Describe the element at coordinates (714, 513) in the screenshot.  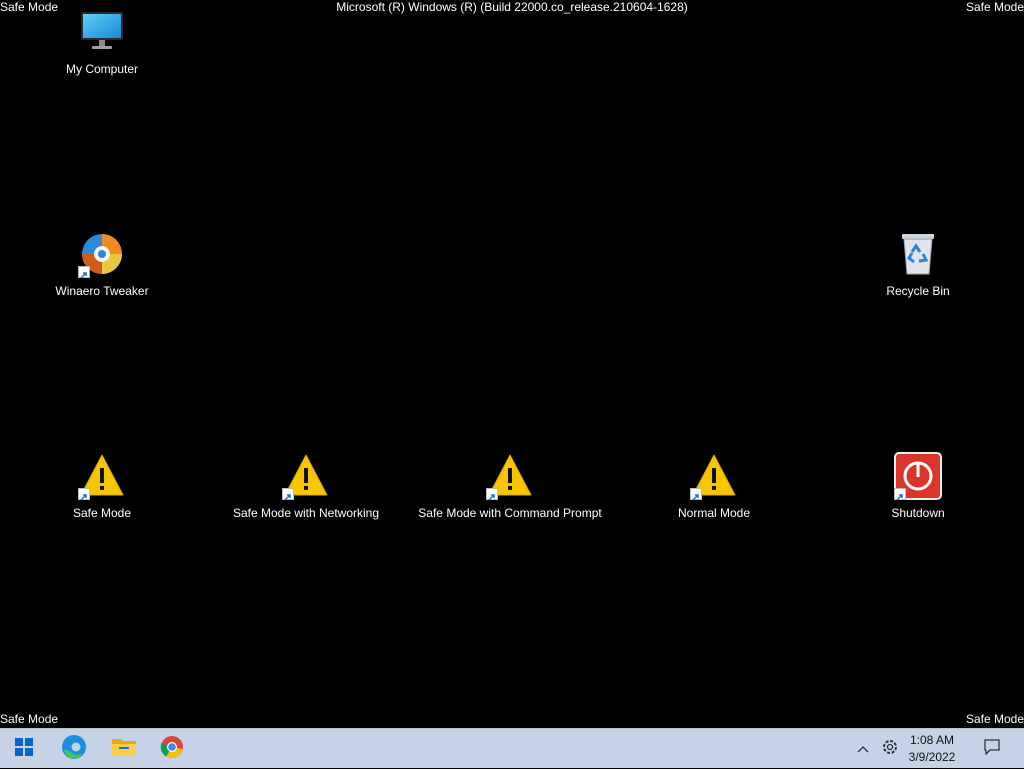
I see `normal-mode-label: Normal Mode` at that location.